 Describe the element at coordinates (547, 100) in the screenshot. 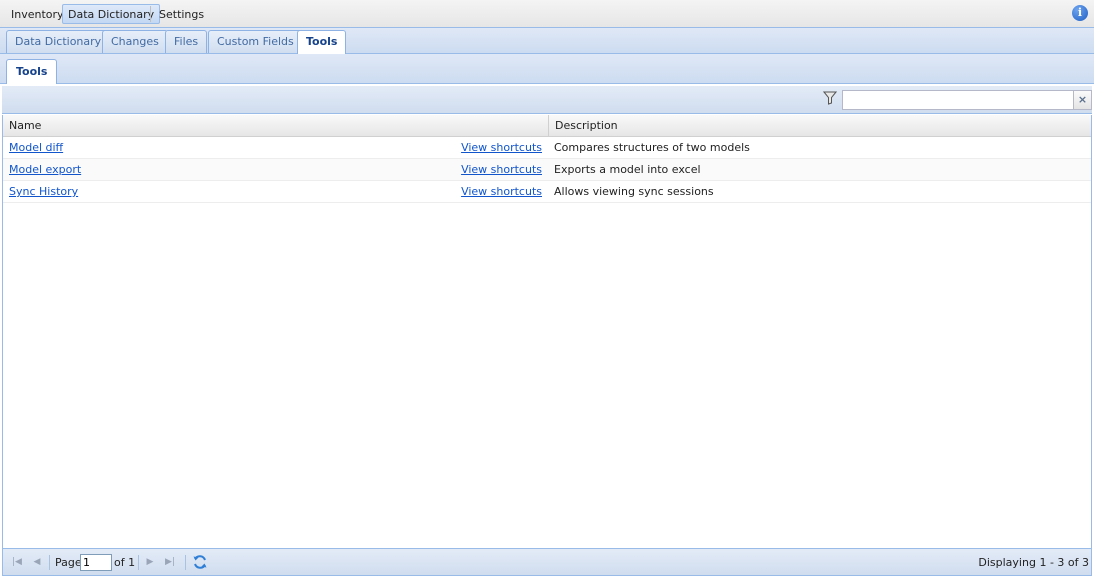

I see `filter-toolbar: ×` at that location.